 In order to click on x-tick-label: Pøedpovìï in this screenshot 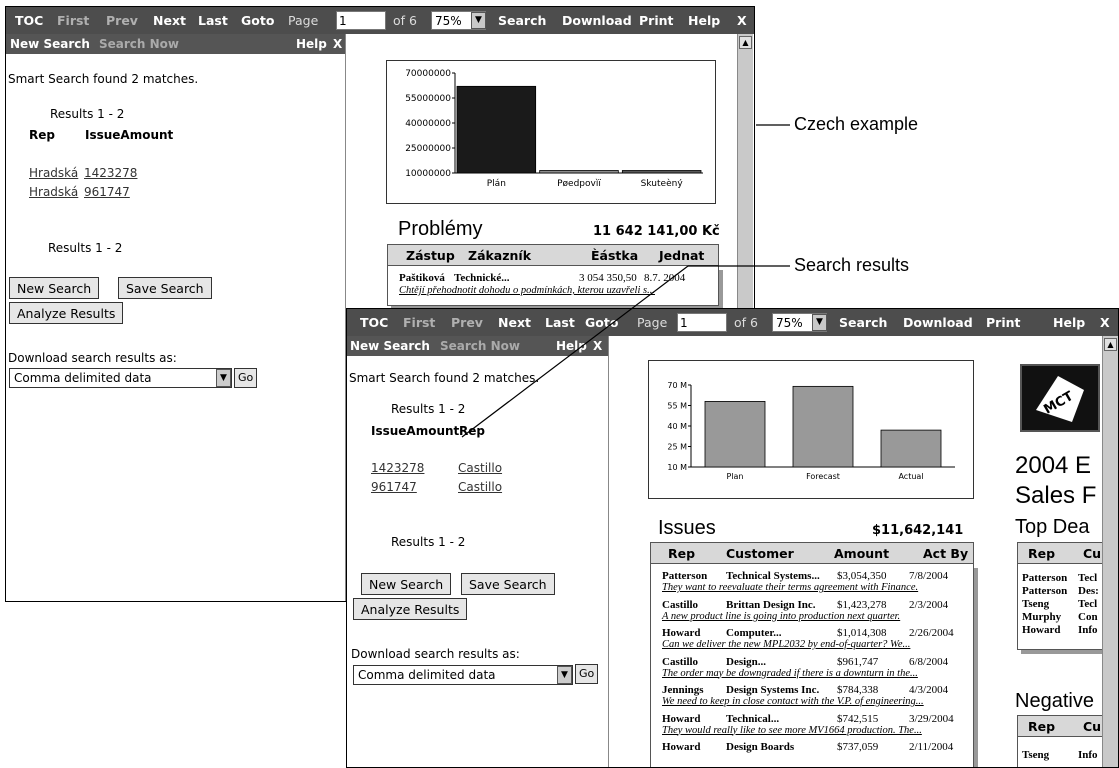, I will do `click(579, 184)`.